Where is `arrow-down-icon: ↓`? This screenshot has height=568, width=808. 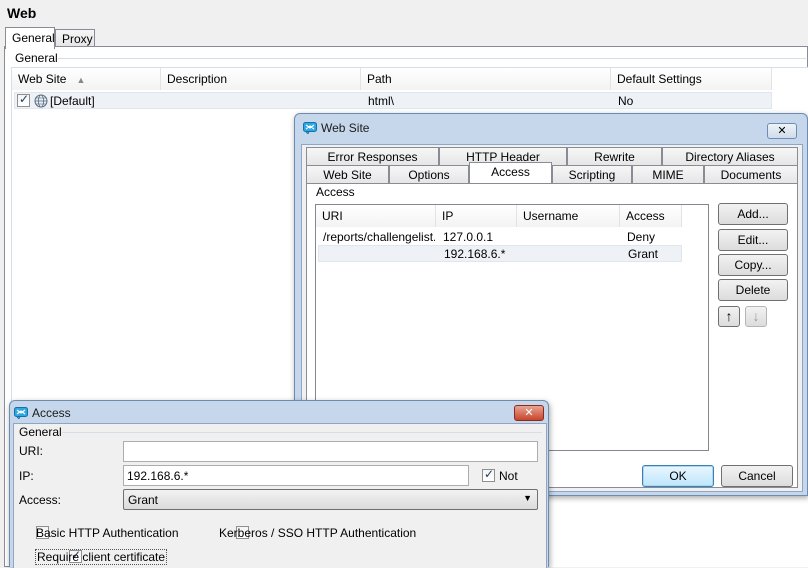
arrow-down-icon: ↓ is located at coordinates (756, 316).